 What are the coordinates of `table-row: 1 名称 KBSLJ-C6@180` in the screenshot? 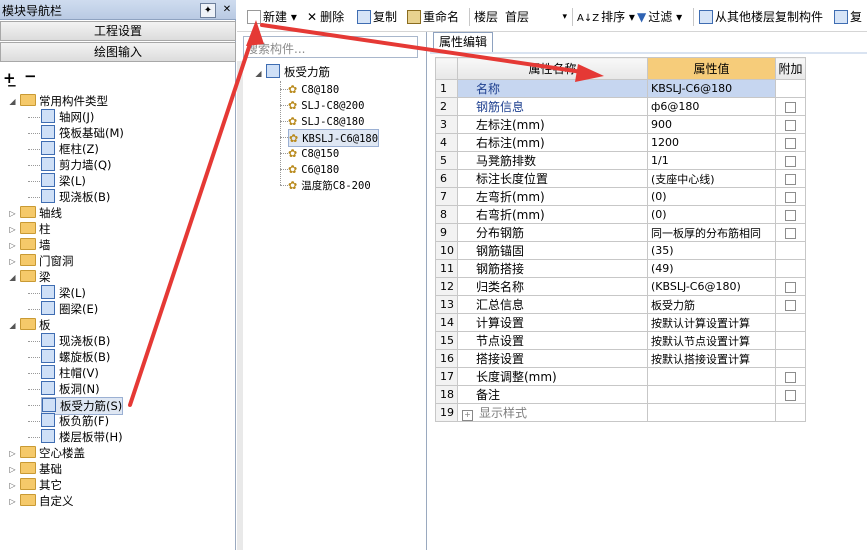 It's located at (620, 88).